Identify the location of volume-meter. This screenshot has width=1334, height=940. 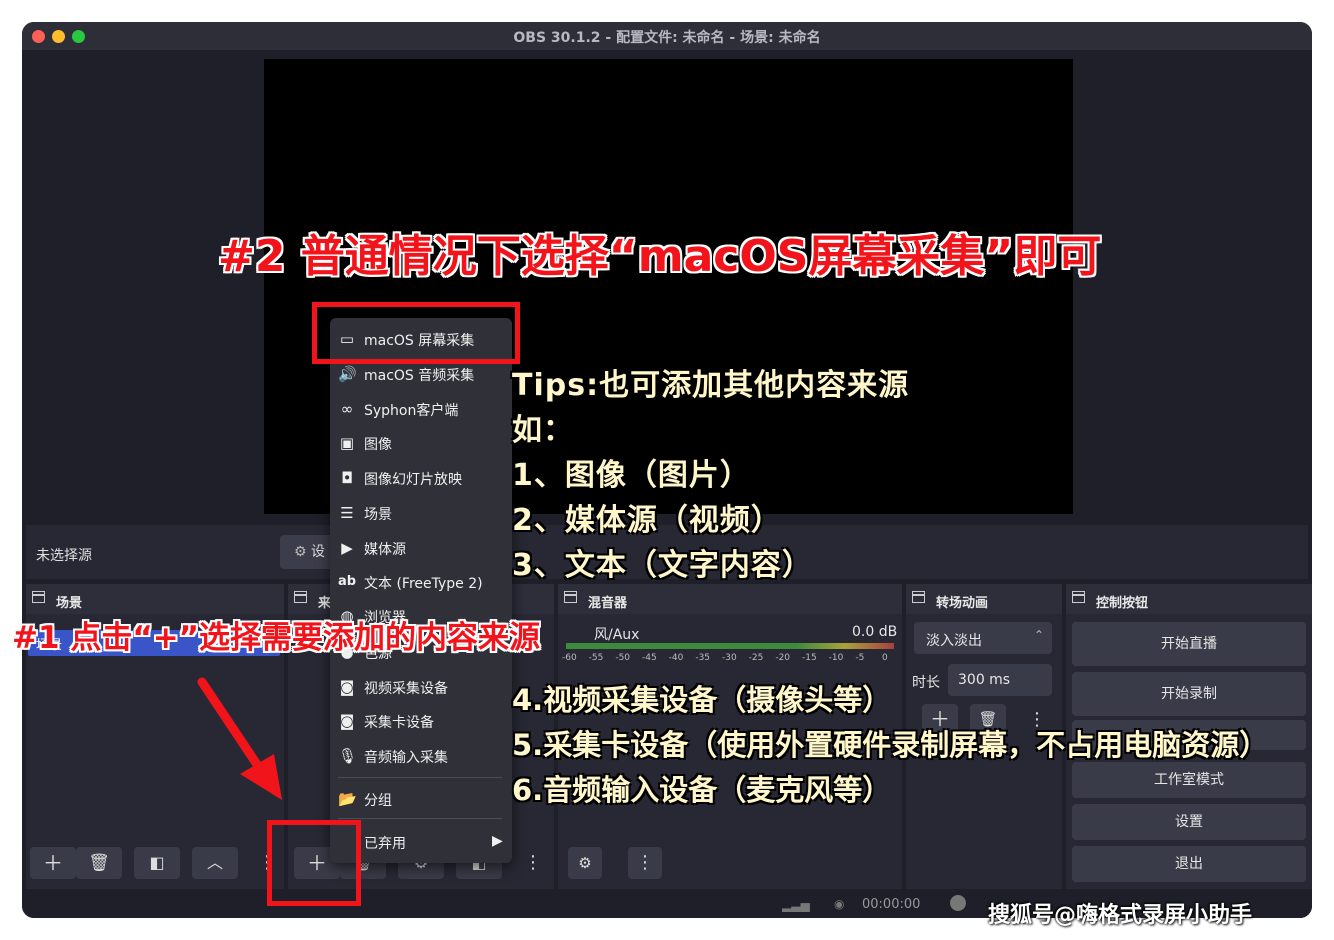
(730, 646).